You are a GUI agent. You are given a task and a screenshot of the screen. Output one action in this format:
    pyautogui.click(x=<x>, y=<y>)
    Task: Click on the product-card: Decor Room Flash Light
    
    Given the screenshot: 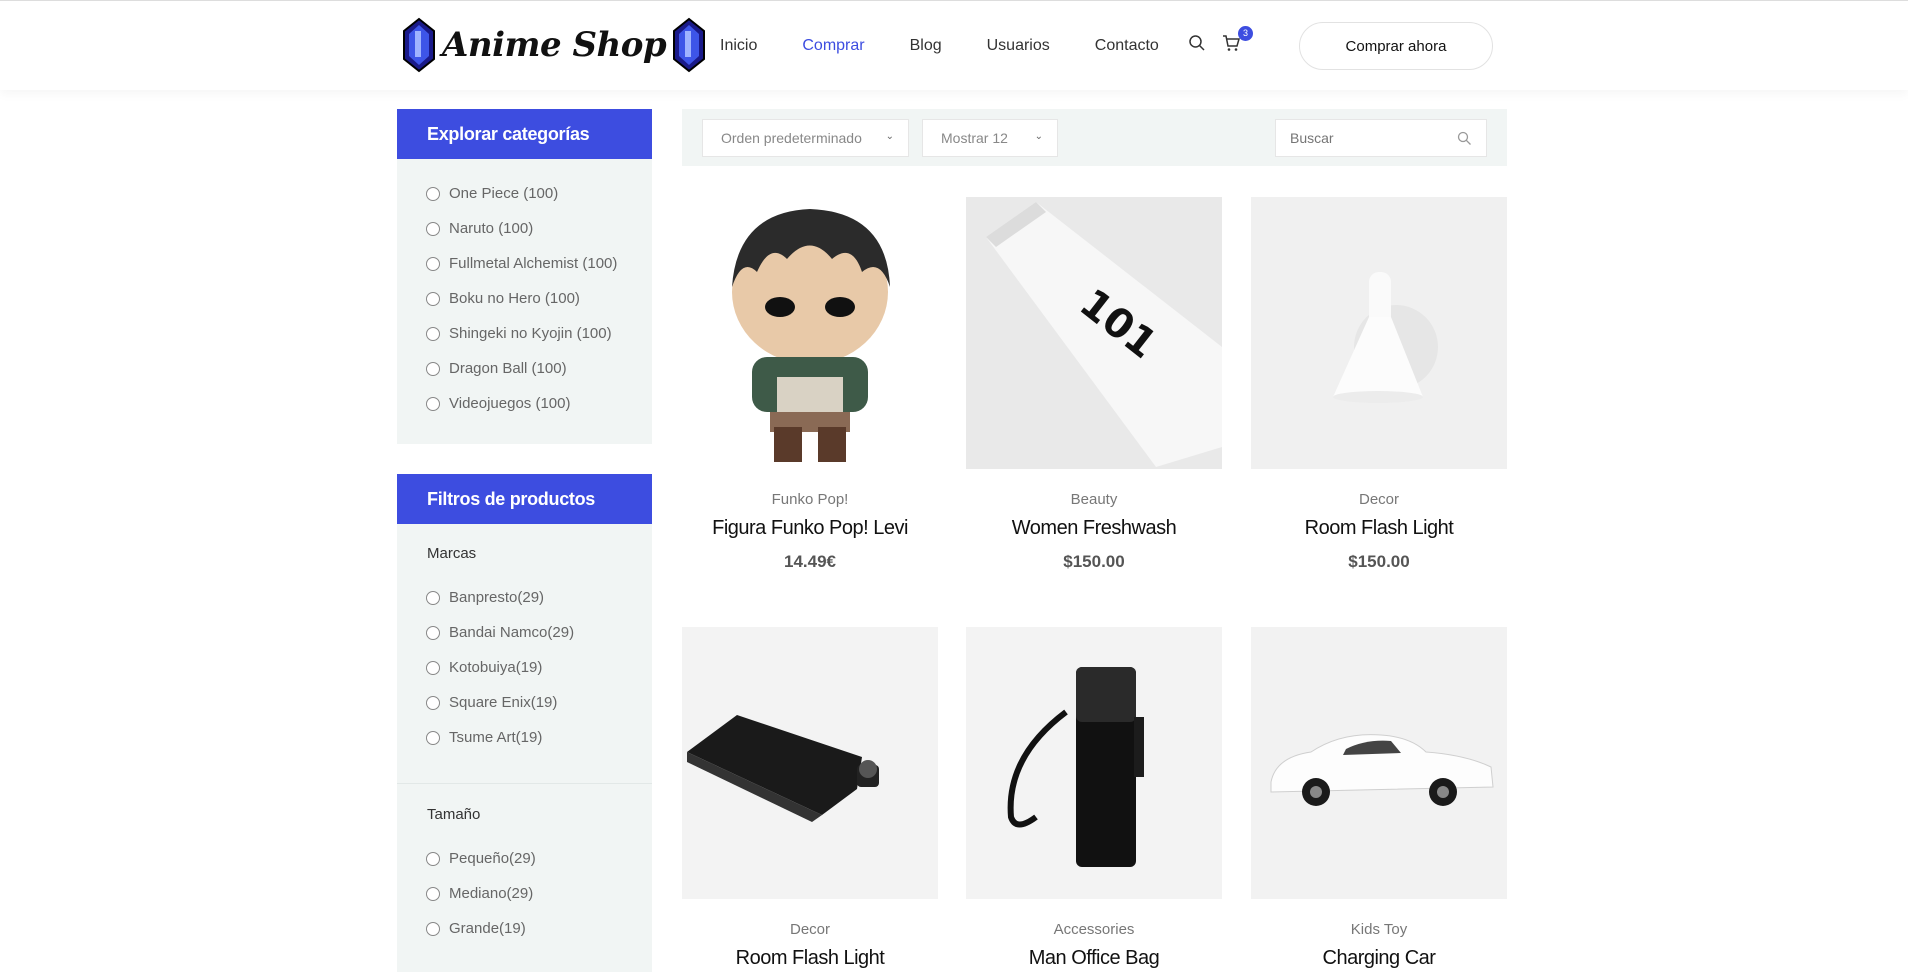 What is the action you would take?
    pyautogui.click(x=810, y=799)
    